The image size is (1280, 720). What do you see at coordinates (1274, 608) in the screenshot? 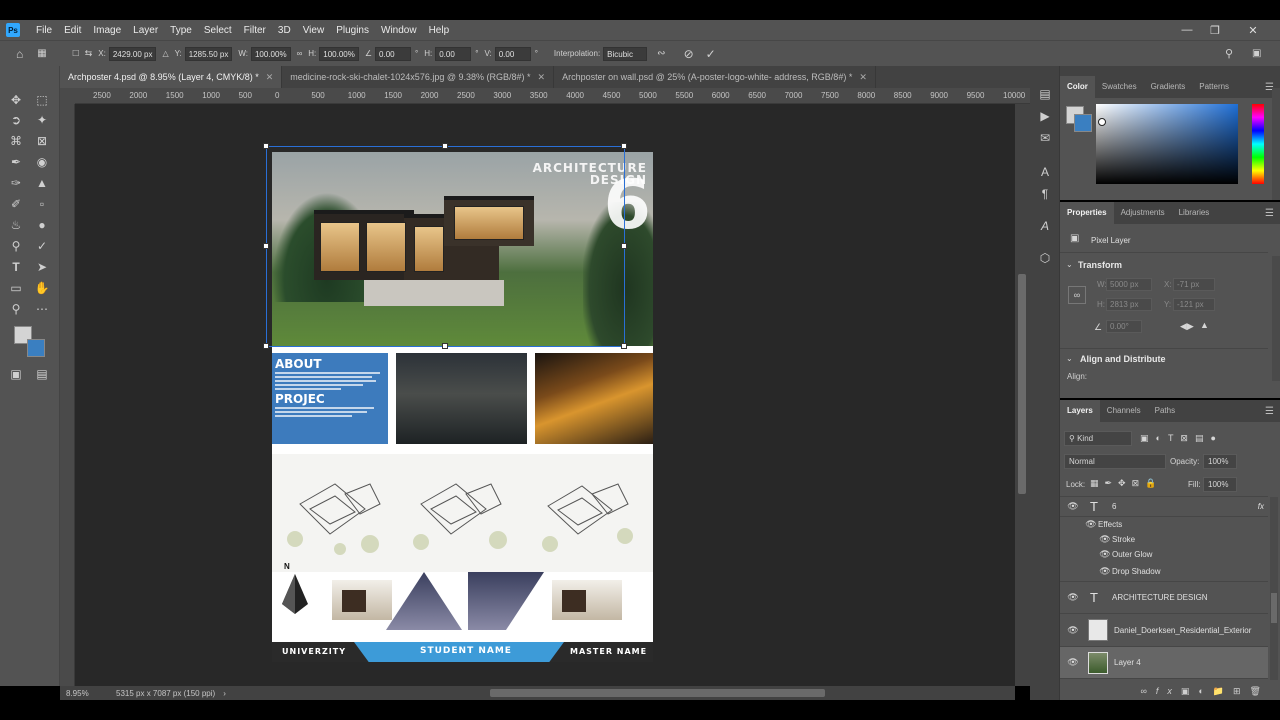
I see `layers-scroll-thumb` at bounding box center [1274, 608].